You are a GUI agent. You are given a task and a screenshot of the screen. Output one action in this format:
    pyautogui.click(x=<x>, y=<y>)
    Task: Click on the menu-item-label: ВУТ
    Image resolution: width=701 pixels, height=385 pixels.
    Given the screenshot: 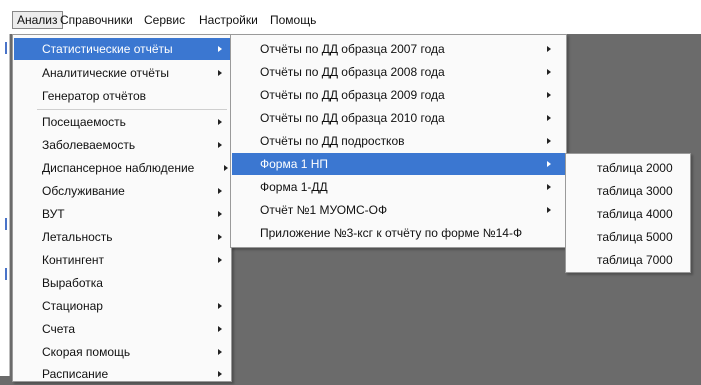 What is the action you would take?
    pyautogui.click(x=53, y=214)
    